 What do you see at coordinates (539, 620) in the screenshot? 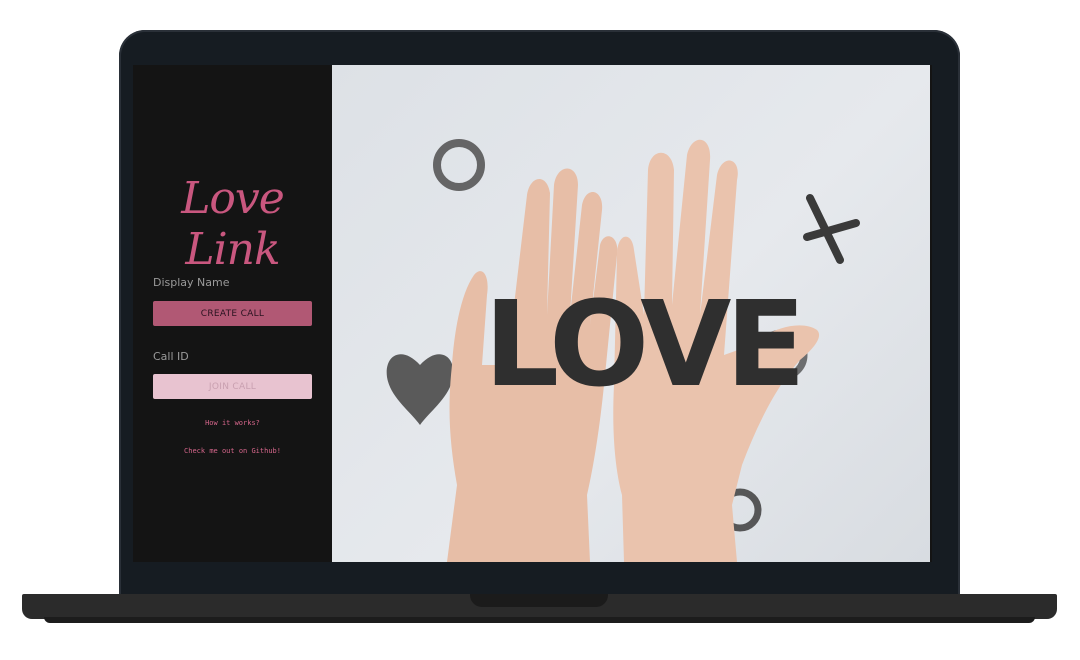
I see `laptop-foot` at bounding box center [539, 620].